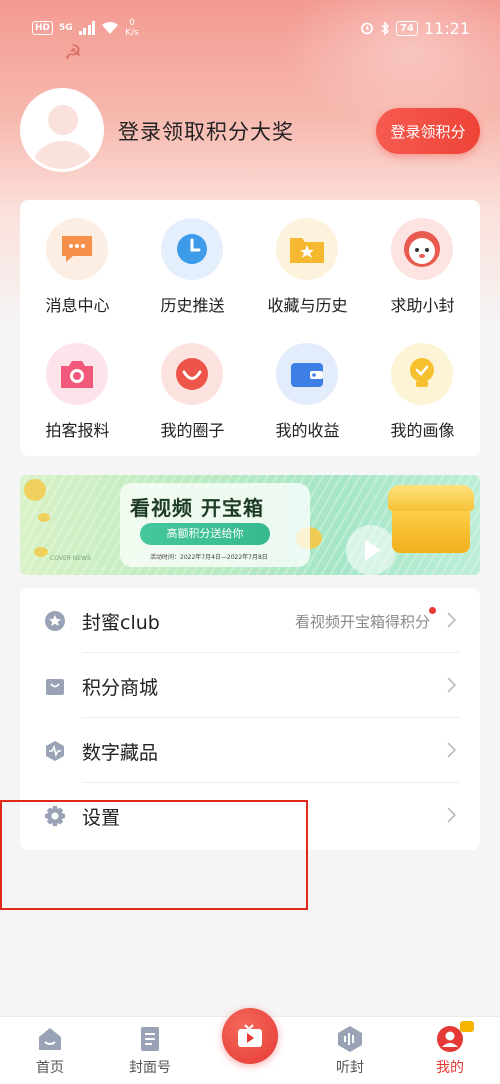  I want to click on smile-bubble-icon, so click(192, 374).